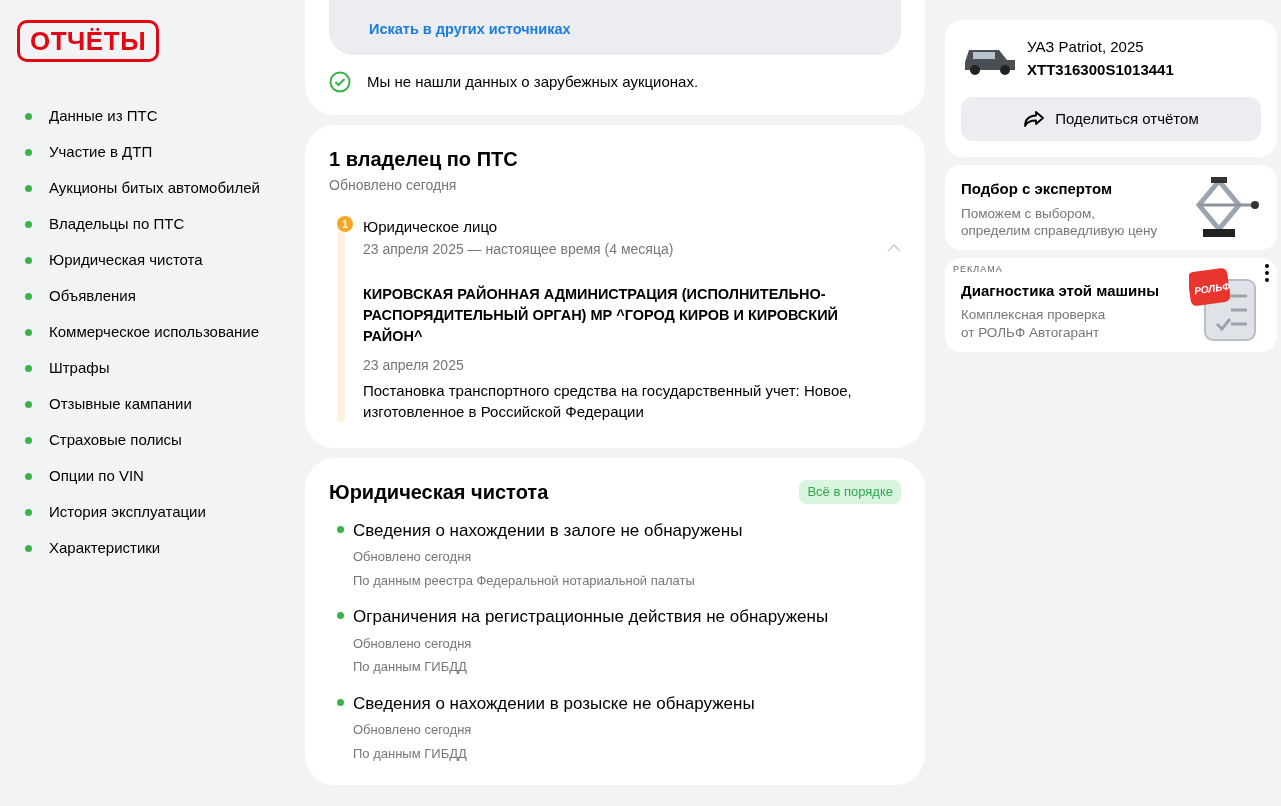  What do you see at coordinates (1111, 119) in the screenshot?
I see `share-report-button: Поделиться отчётом` at bounding box center [1111, 119].